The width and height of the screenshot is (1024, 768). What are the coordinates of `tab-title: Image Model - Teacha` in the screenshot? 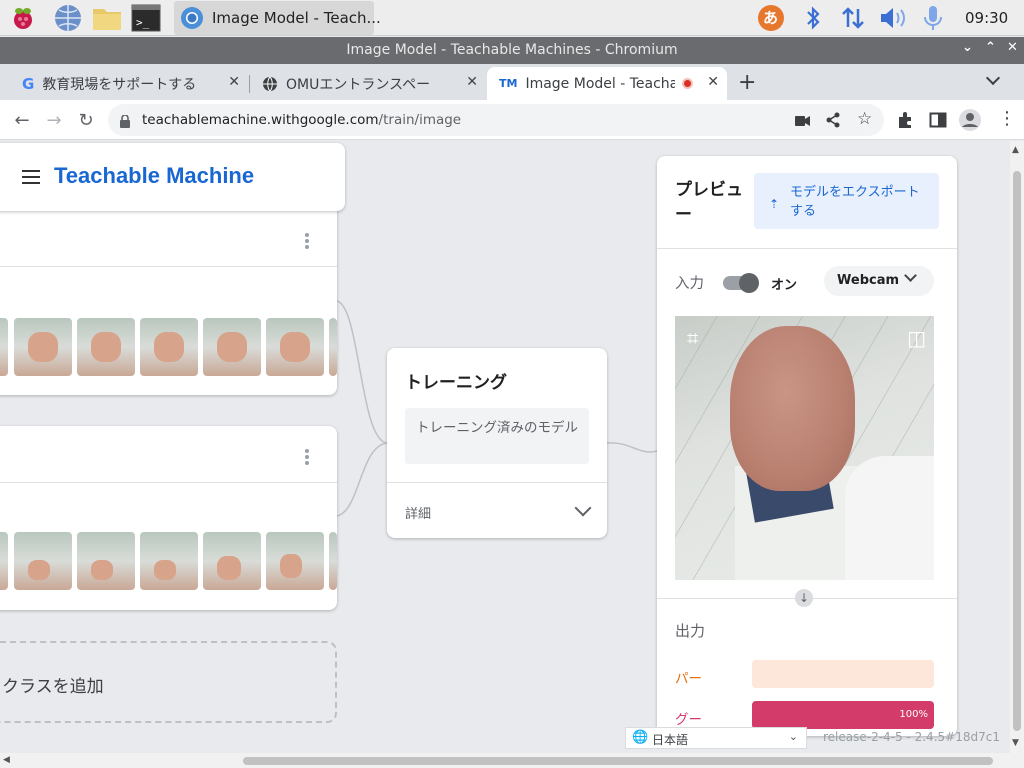 It's located at (600, 83).